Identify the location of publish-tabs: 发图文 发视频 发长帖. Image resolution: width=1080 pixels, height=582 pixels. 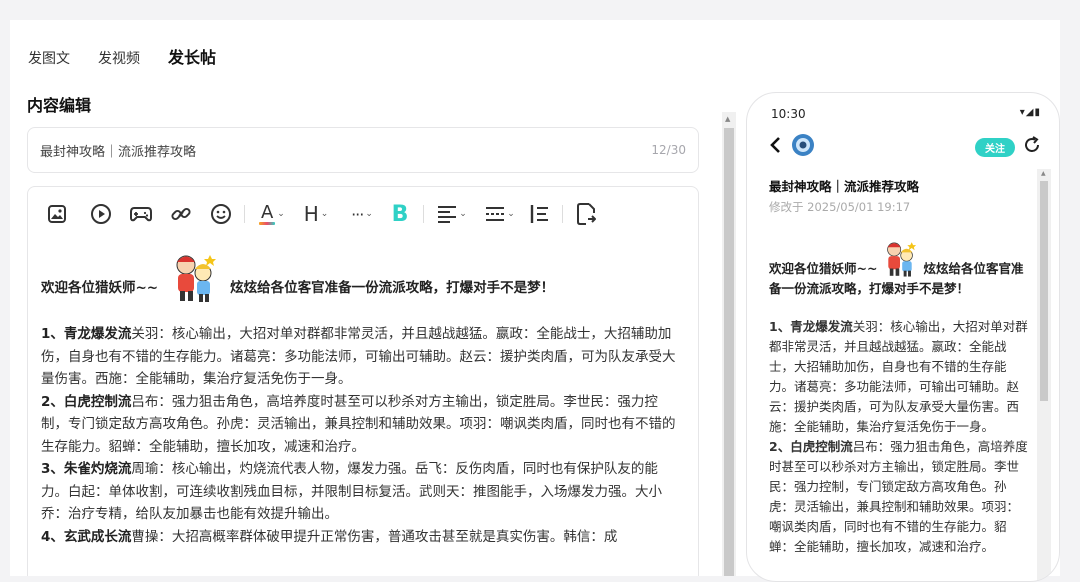
(123, 55).